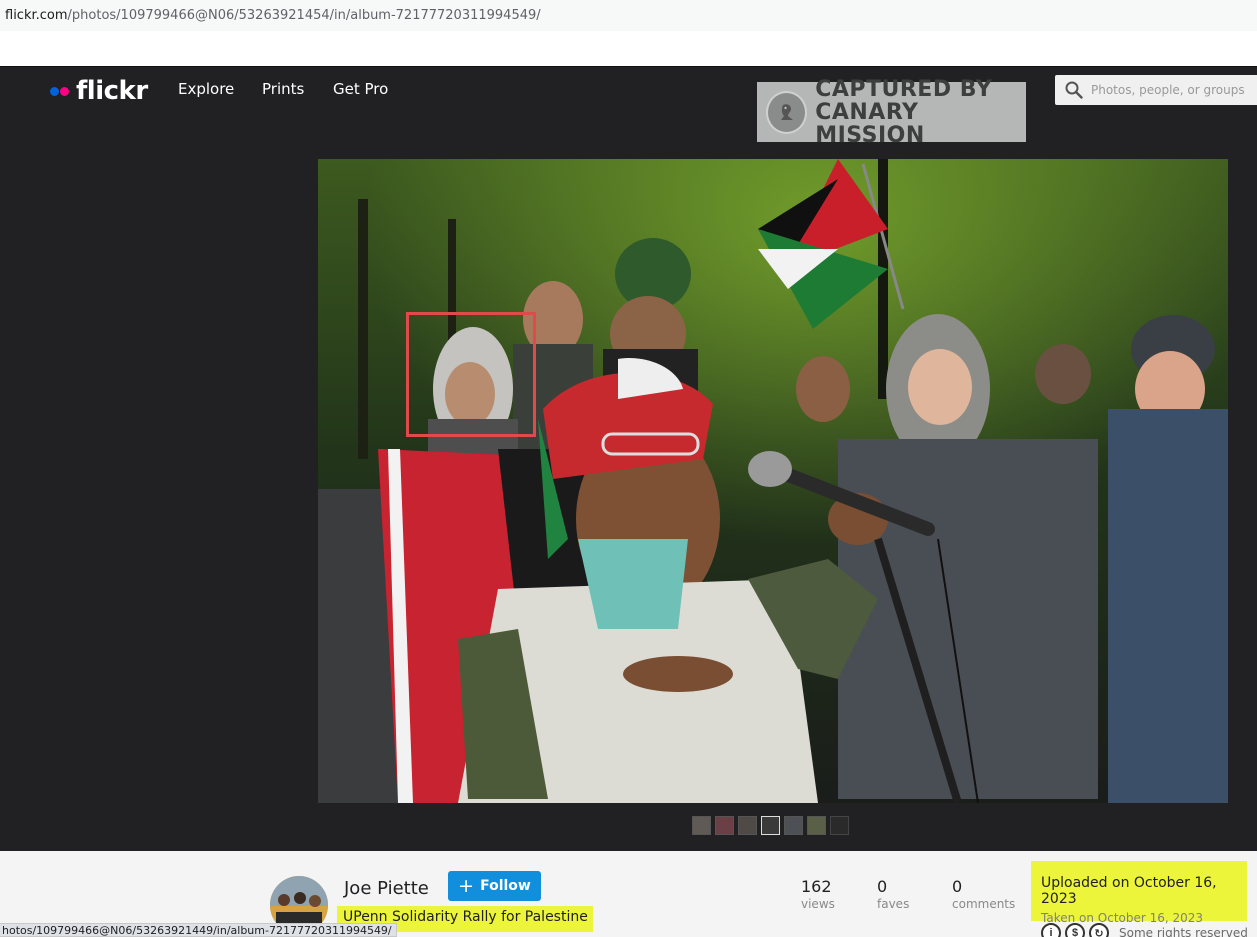 This screenshot has height=937, width=1257. I want to click on uploaded-date: Uploaded on October 16, 2023, so click(1129, 891).